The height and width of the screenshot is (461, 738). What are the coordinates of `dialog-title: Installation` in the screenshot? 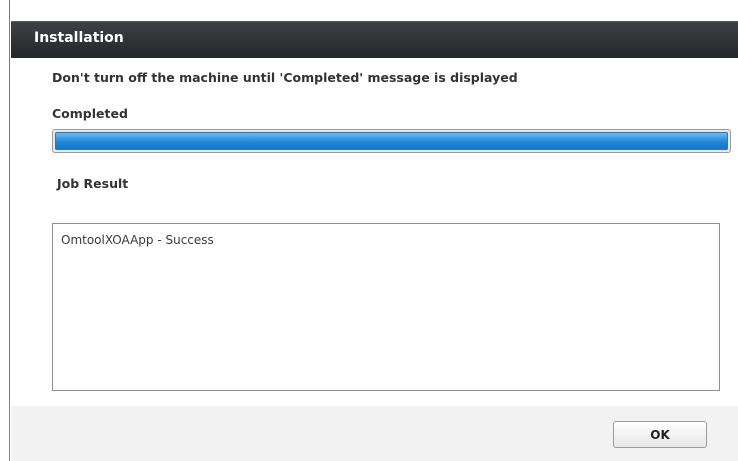 It's located at (79, 38).